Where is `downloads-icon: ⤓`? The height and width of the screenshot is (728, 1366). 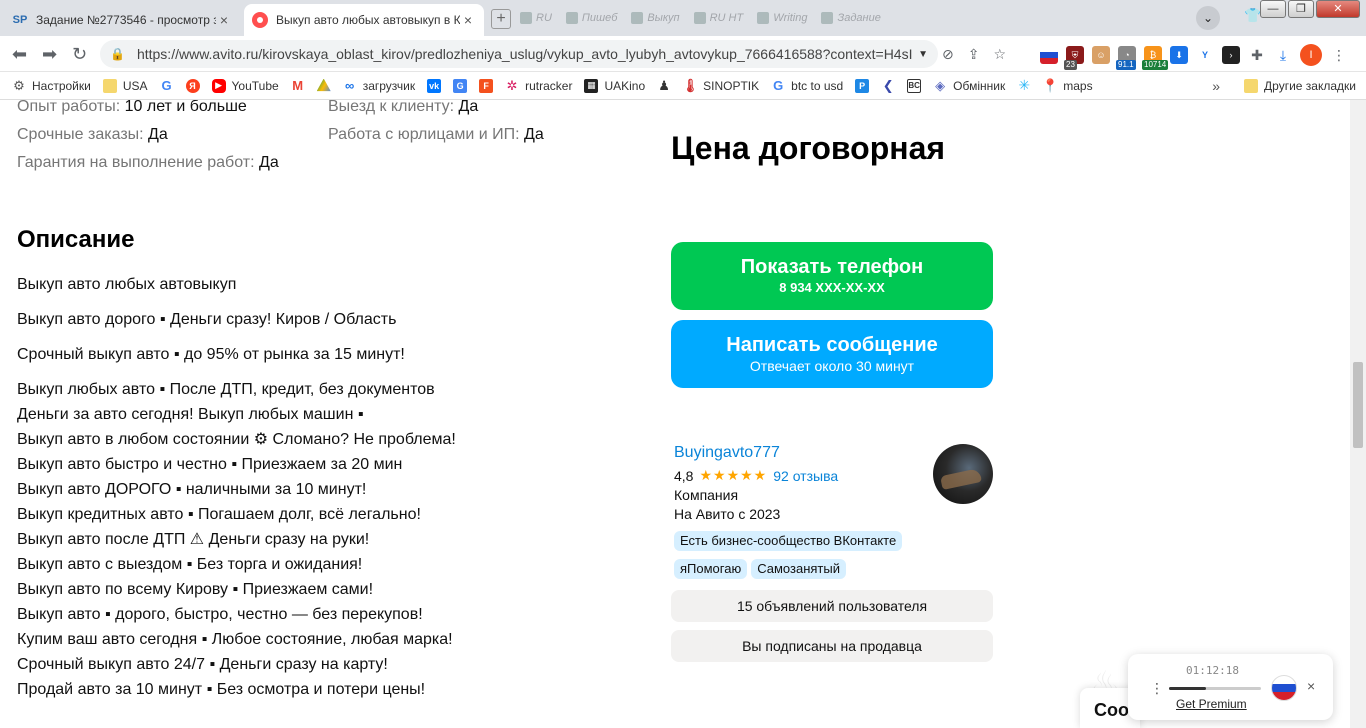 downloads-icon: ⤓ is located at coordinates (1283, 55).